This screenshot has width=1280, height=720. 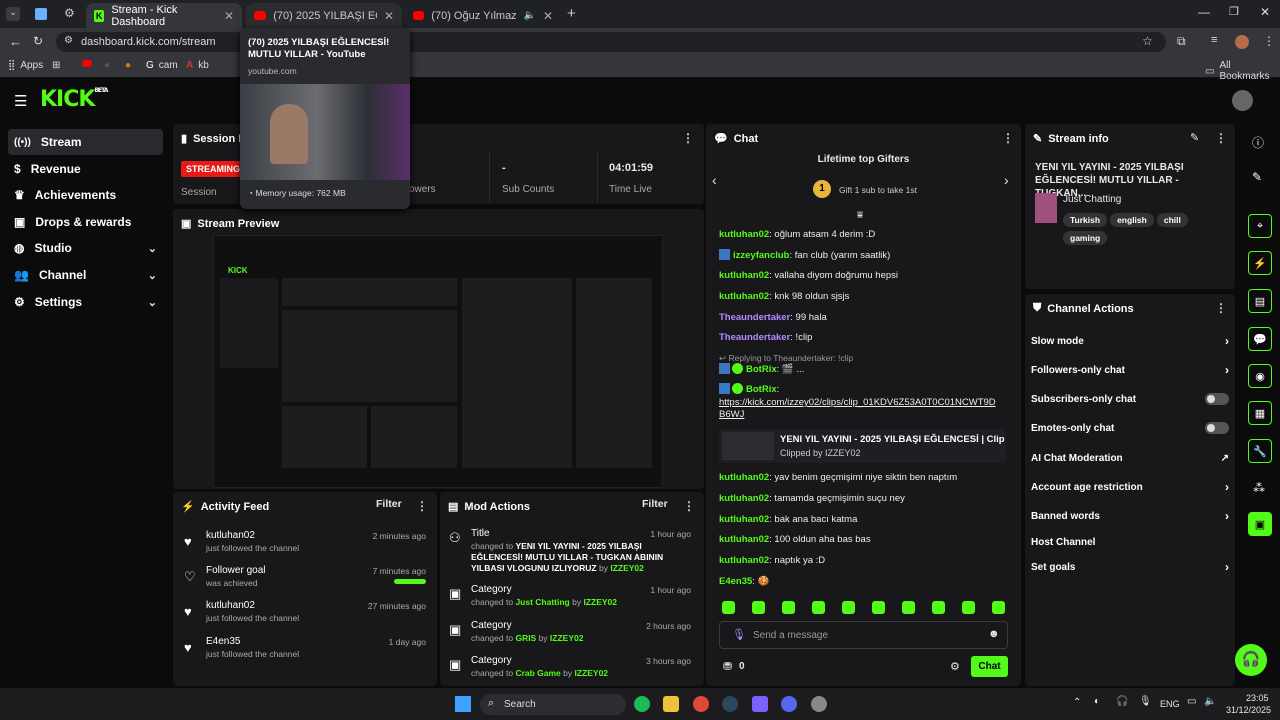 I want to click on slow-mode-item: Slow mode ›, so click(x=1130, y=341).